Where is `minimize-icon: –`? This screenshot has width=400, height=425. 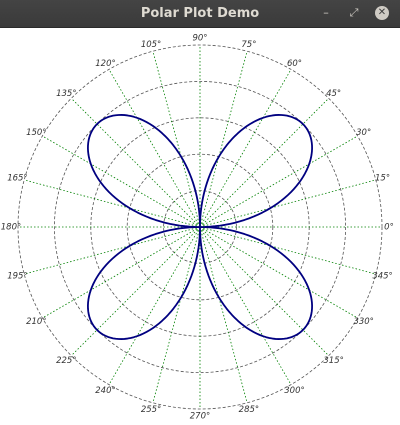 minimize-icon: – is located at coordinates (326, 12).